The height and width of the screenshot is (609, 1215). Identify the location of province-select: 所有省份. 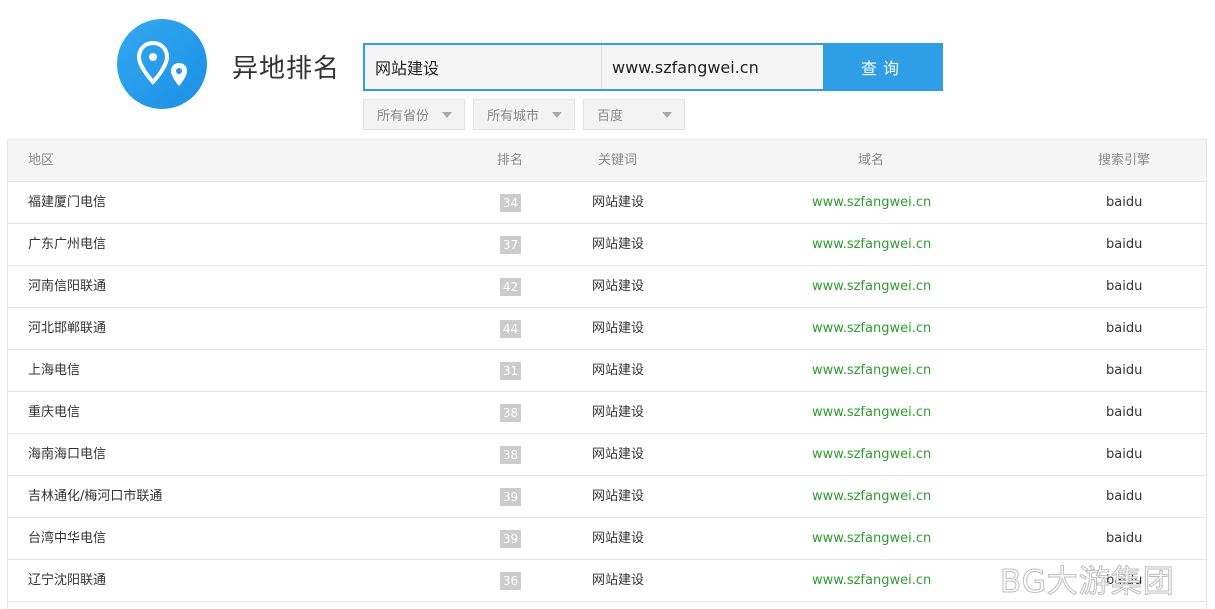
(414, 114).